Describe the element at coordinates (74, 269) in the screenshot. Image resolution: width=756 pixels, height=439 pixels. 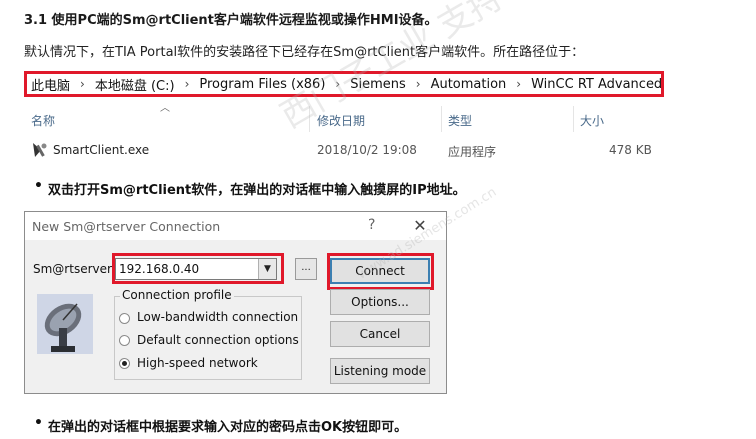
I see `server-label: Sm@rtserver:` at that location.